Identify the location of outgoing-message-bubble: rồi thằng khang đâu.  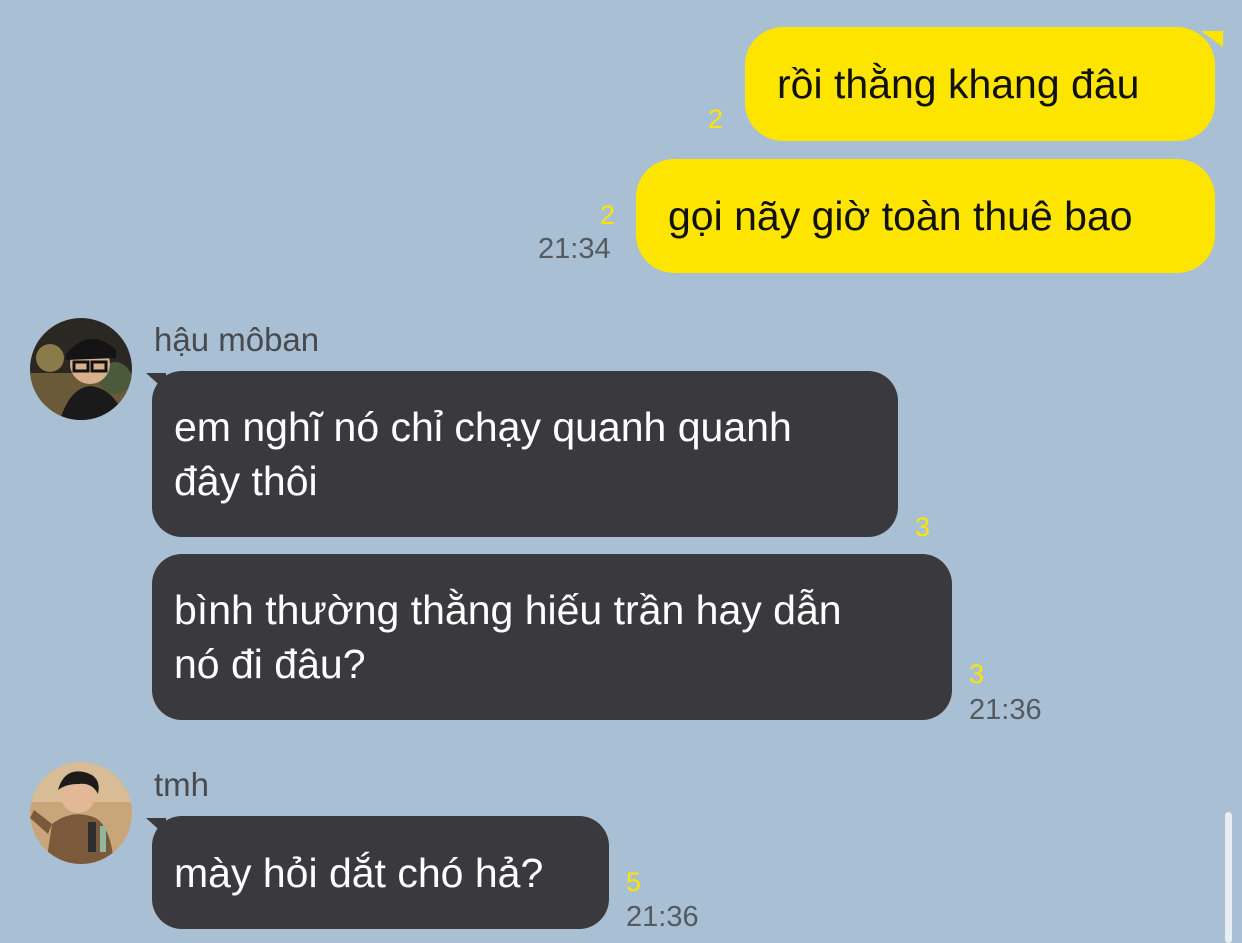
(980, 84).